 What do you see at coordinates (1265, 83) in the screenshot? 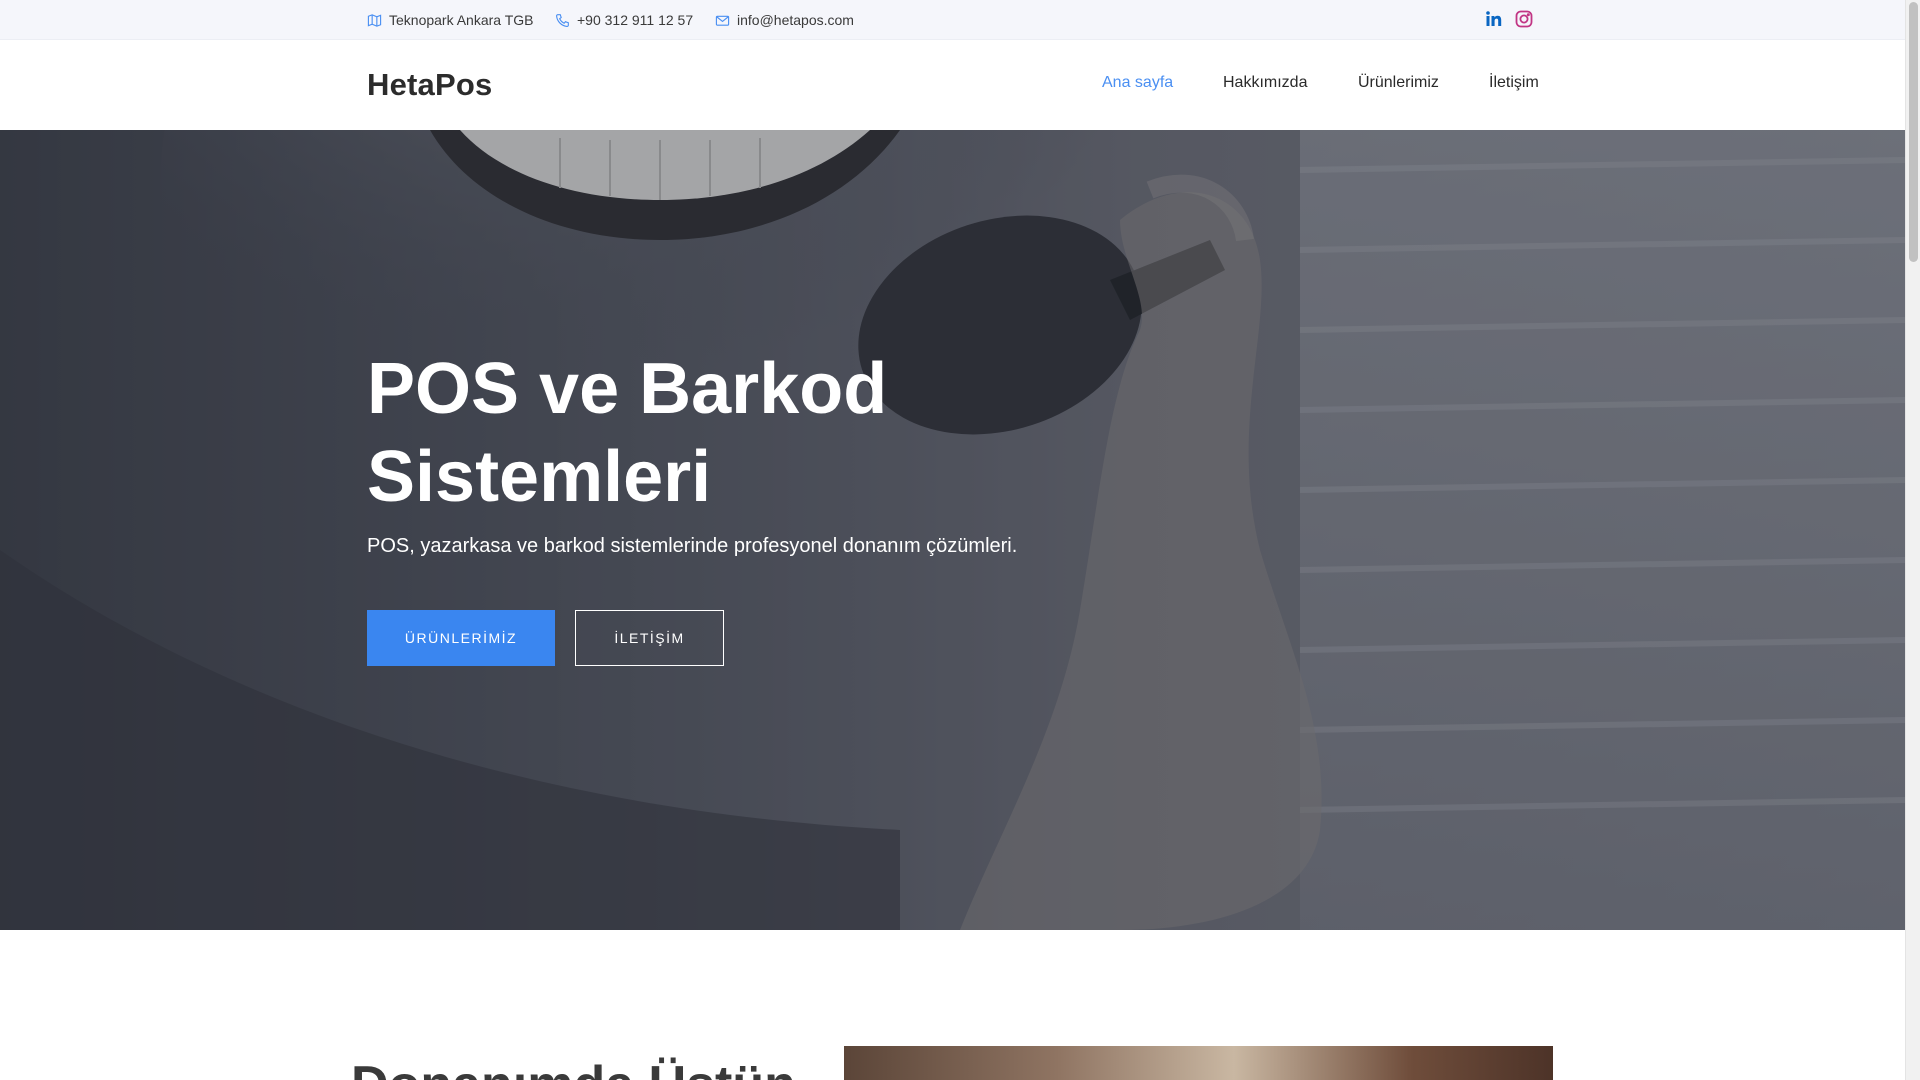
I see `nav-item-about: Hakkımızda` at bounding box center [1265, 83].